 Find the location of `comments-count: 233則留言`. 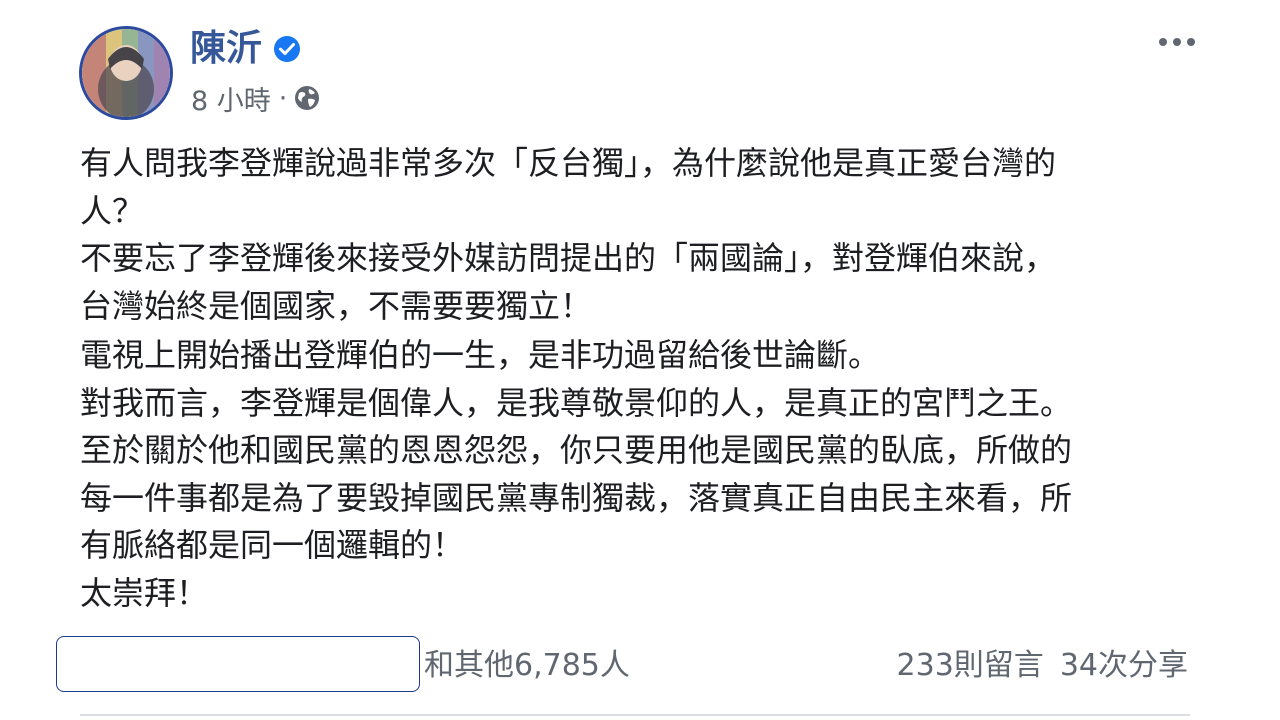

comments-count: 233則留言 is located at coordinates (970, 665).